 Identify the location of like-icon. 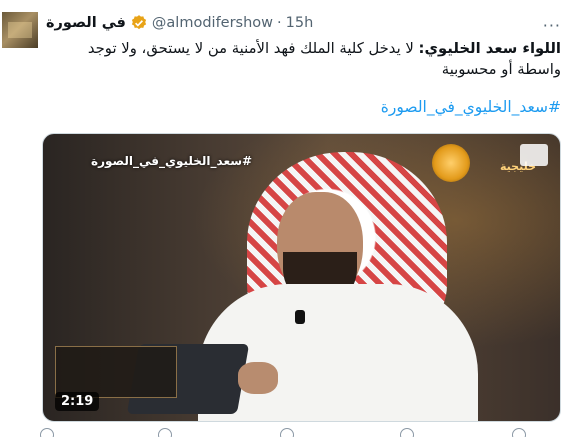
(287, 432).